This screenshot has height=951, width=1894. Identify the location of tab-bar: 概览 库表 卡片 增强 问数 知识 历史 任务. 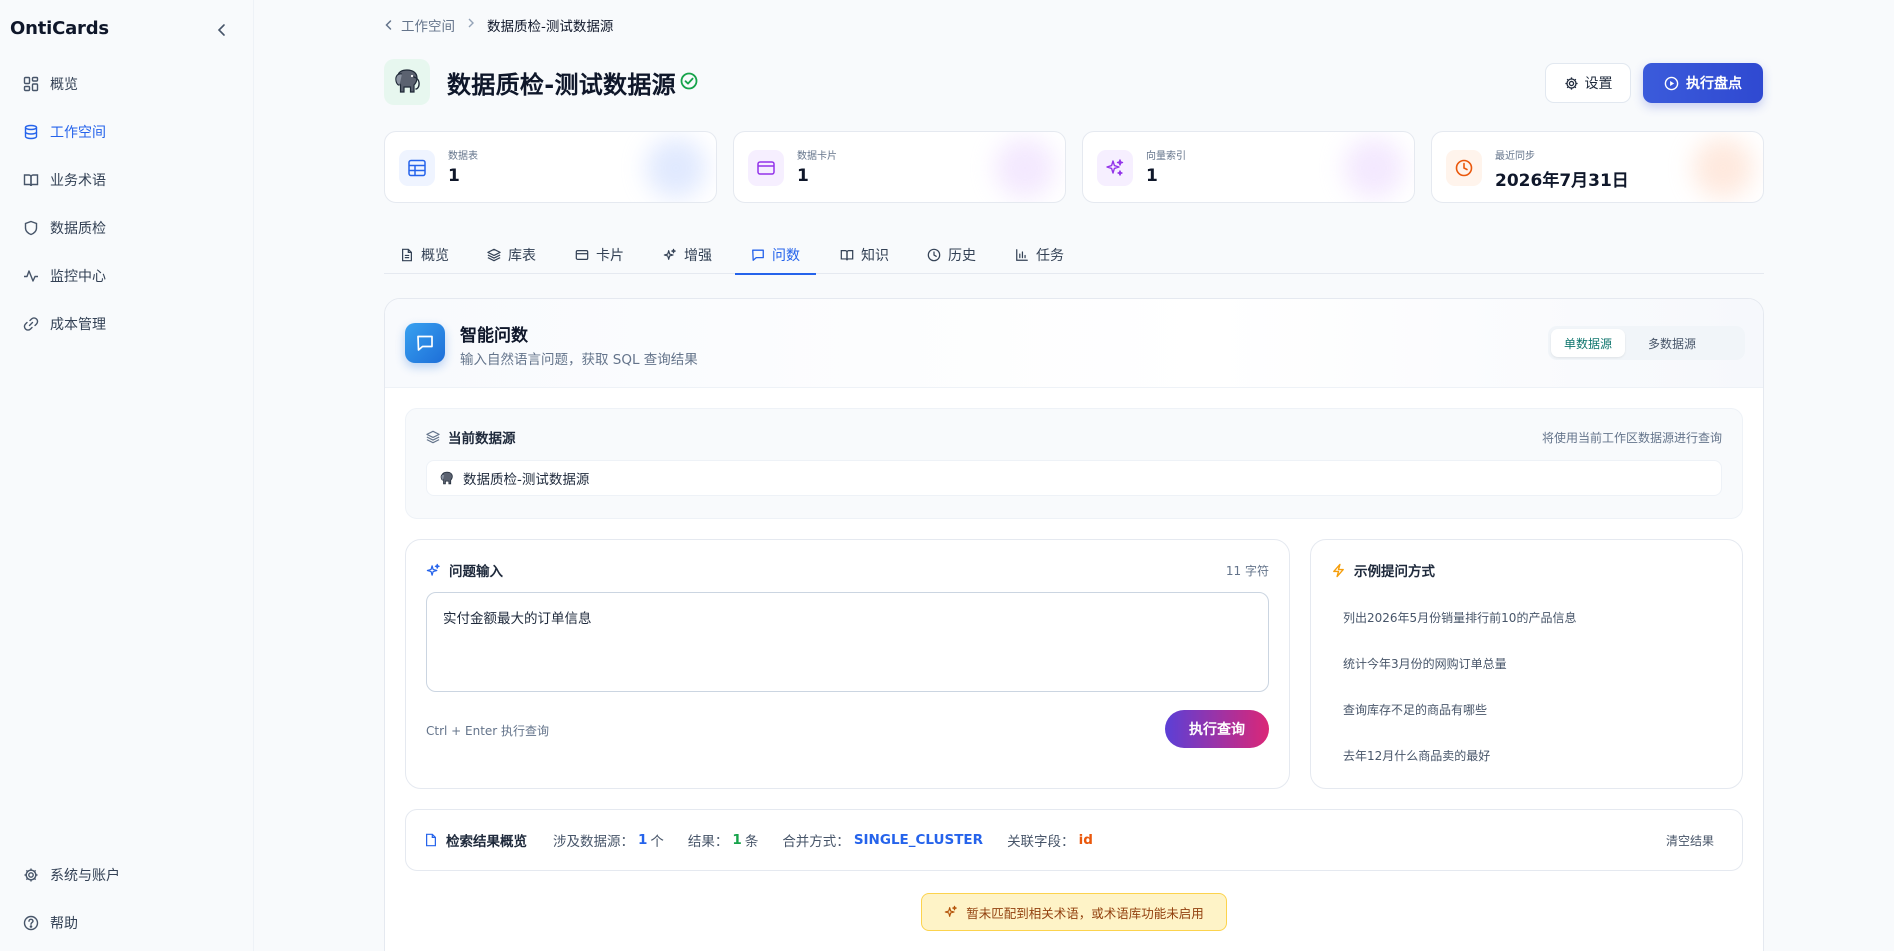
(1074, 255).